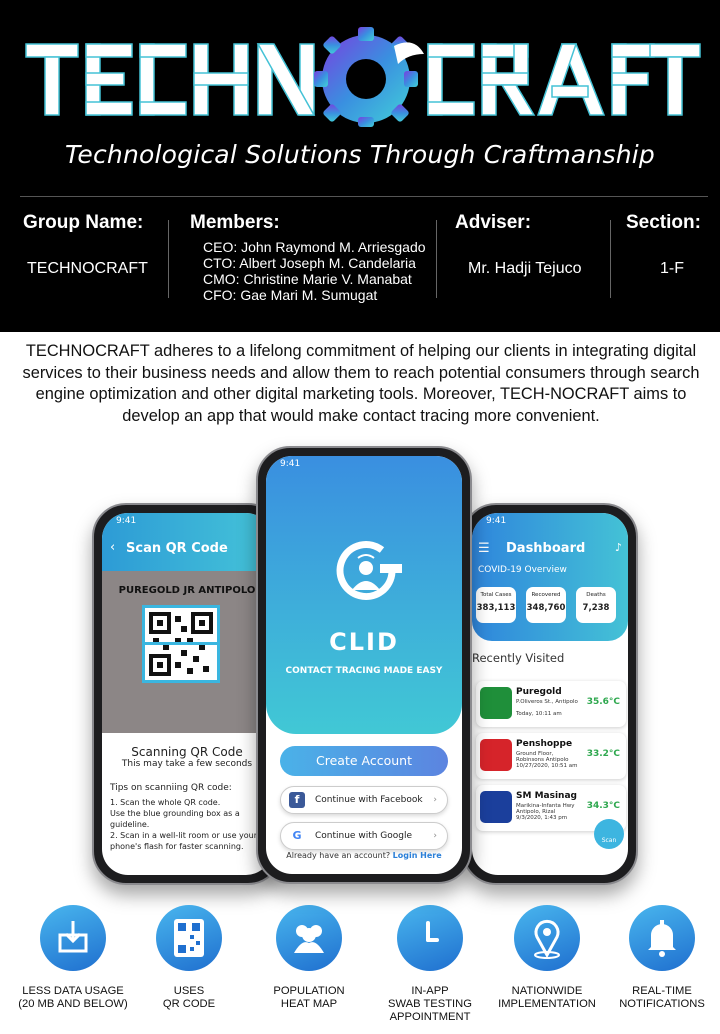  Describe the element at coordinates (546, 595) in the screenshot. I see `stat-label: Recovered` at that location.